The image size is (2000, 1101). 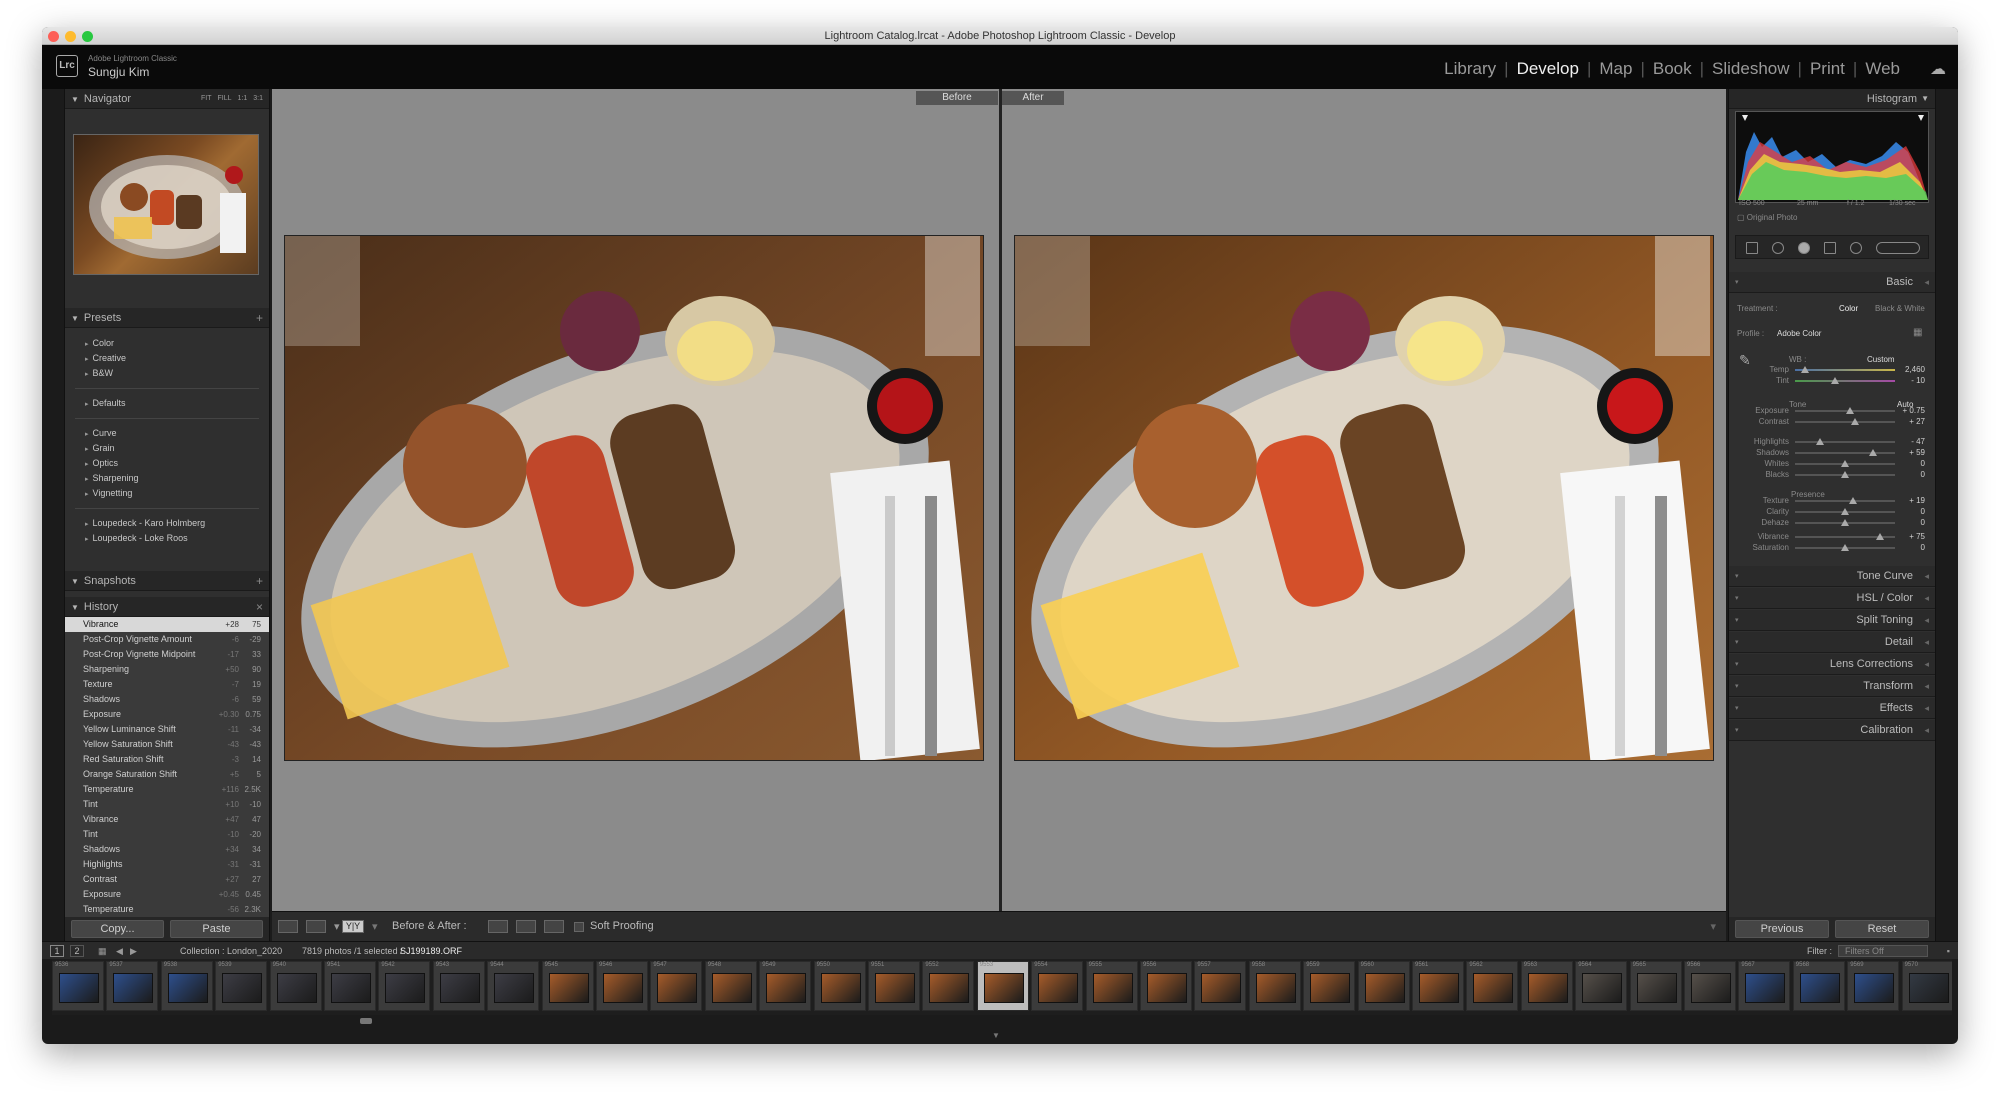 What do you see at coordinates (167, 343) in the screenshot?
I see `preset-folder: Color` at bounding box center [167, 343].